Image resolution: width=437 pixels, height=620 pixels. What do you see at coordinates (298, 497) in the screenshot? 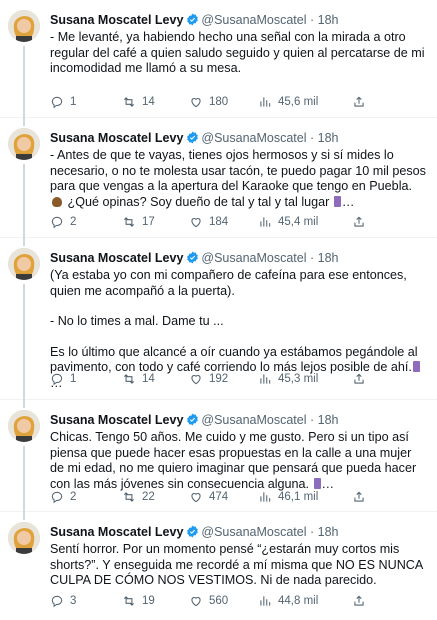
I see `view-count: 46,1 mil` at bounding box center [298, 497].